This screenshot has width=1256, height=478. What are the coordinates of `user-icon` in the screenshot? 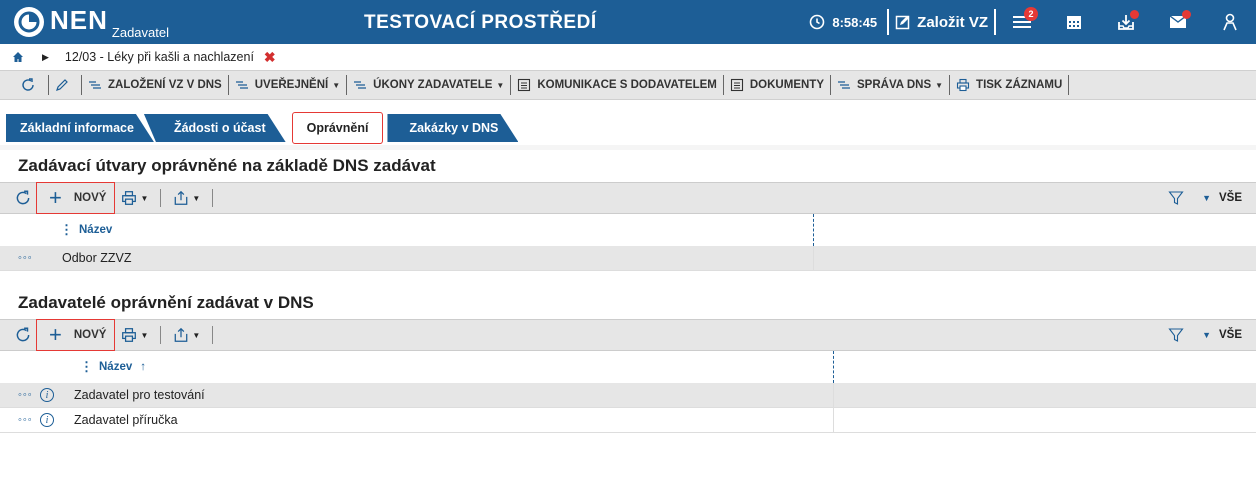 It's located at (1230, 22).